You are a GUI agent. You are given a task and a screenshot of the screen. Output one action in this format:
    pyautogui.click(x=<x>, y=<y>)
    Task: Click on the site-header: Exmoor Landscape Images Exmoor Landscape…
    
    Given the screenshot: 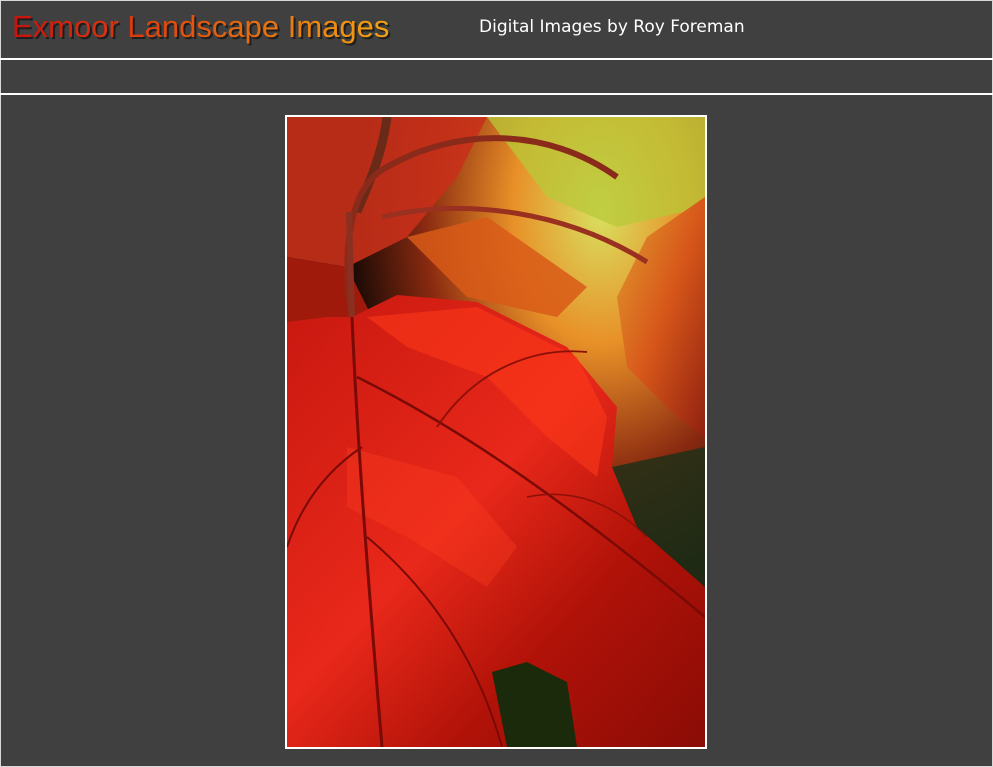 What is the action you would take?
    pyautogui.click(x=496, y=30)
    